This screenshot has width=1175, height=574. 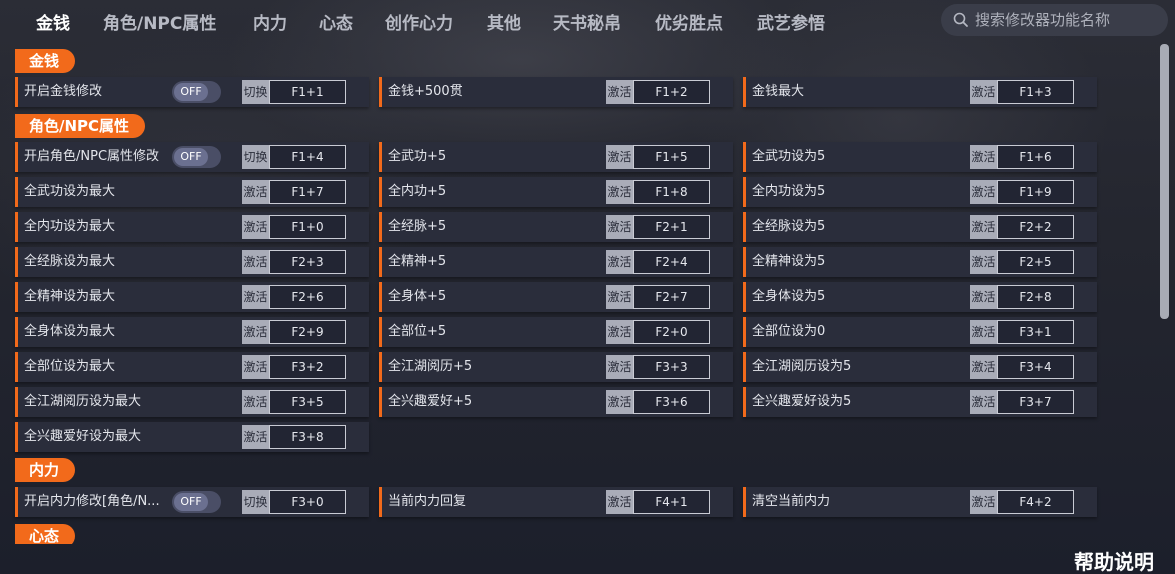 What do you see at coordinates (671, 262) in the screenshot?
I see `hotkey-field: F2+4` at bounding box center [671, 262].